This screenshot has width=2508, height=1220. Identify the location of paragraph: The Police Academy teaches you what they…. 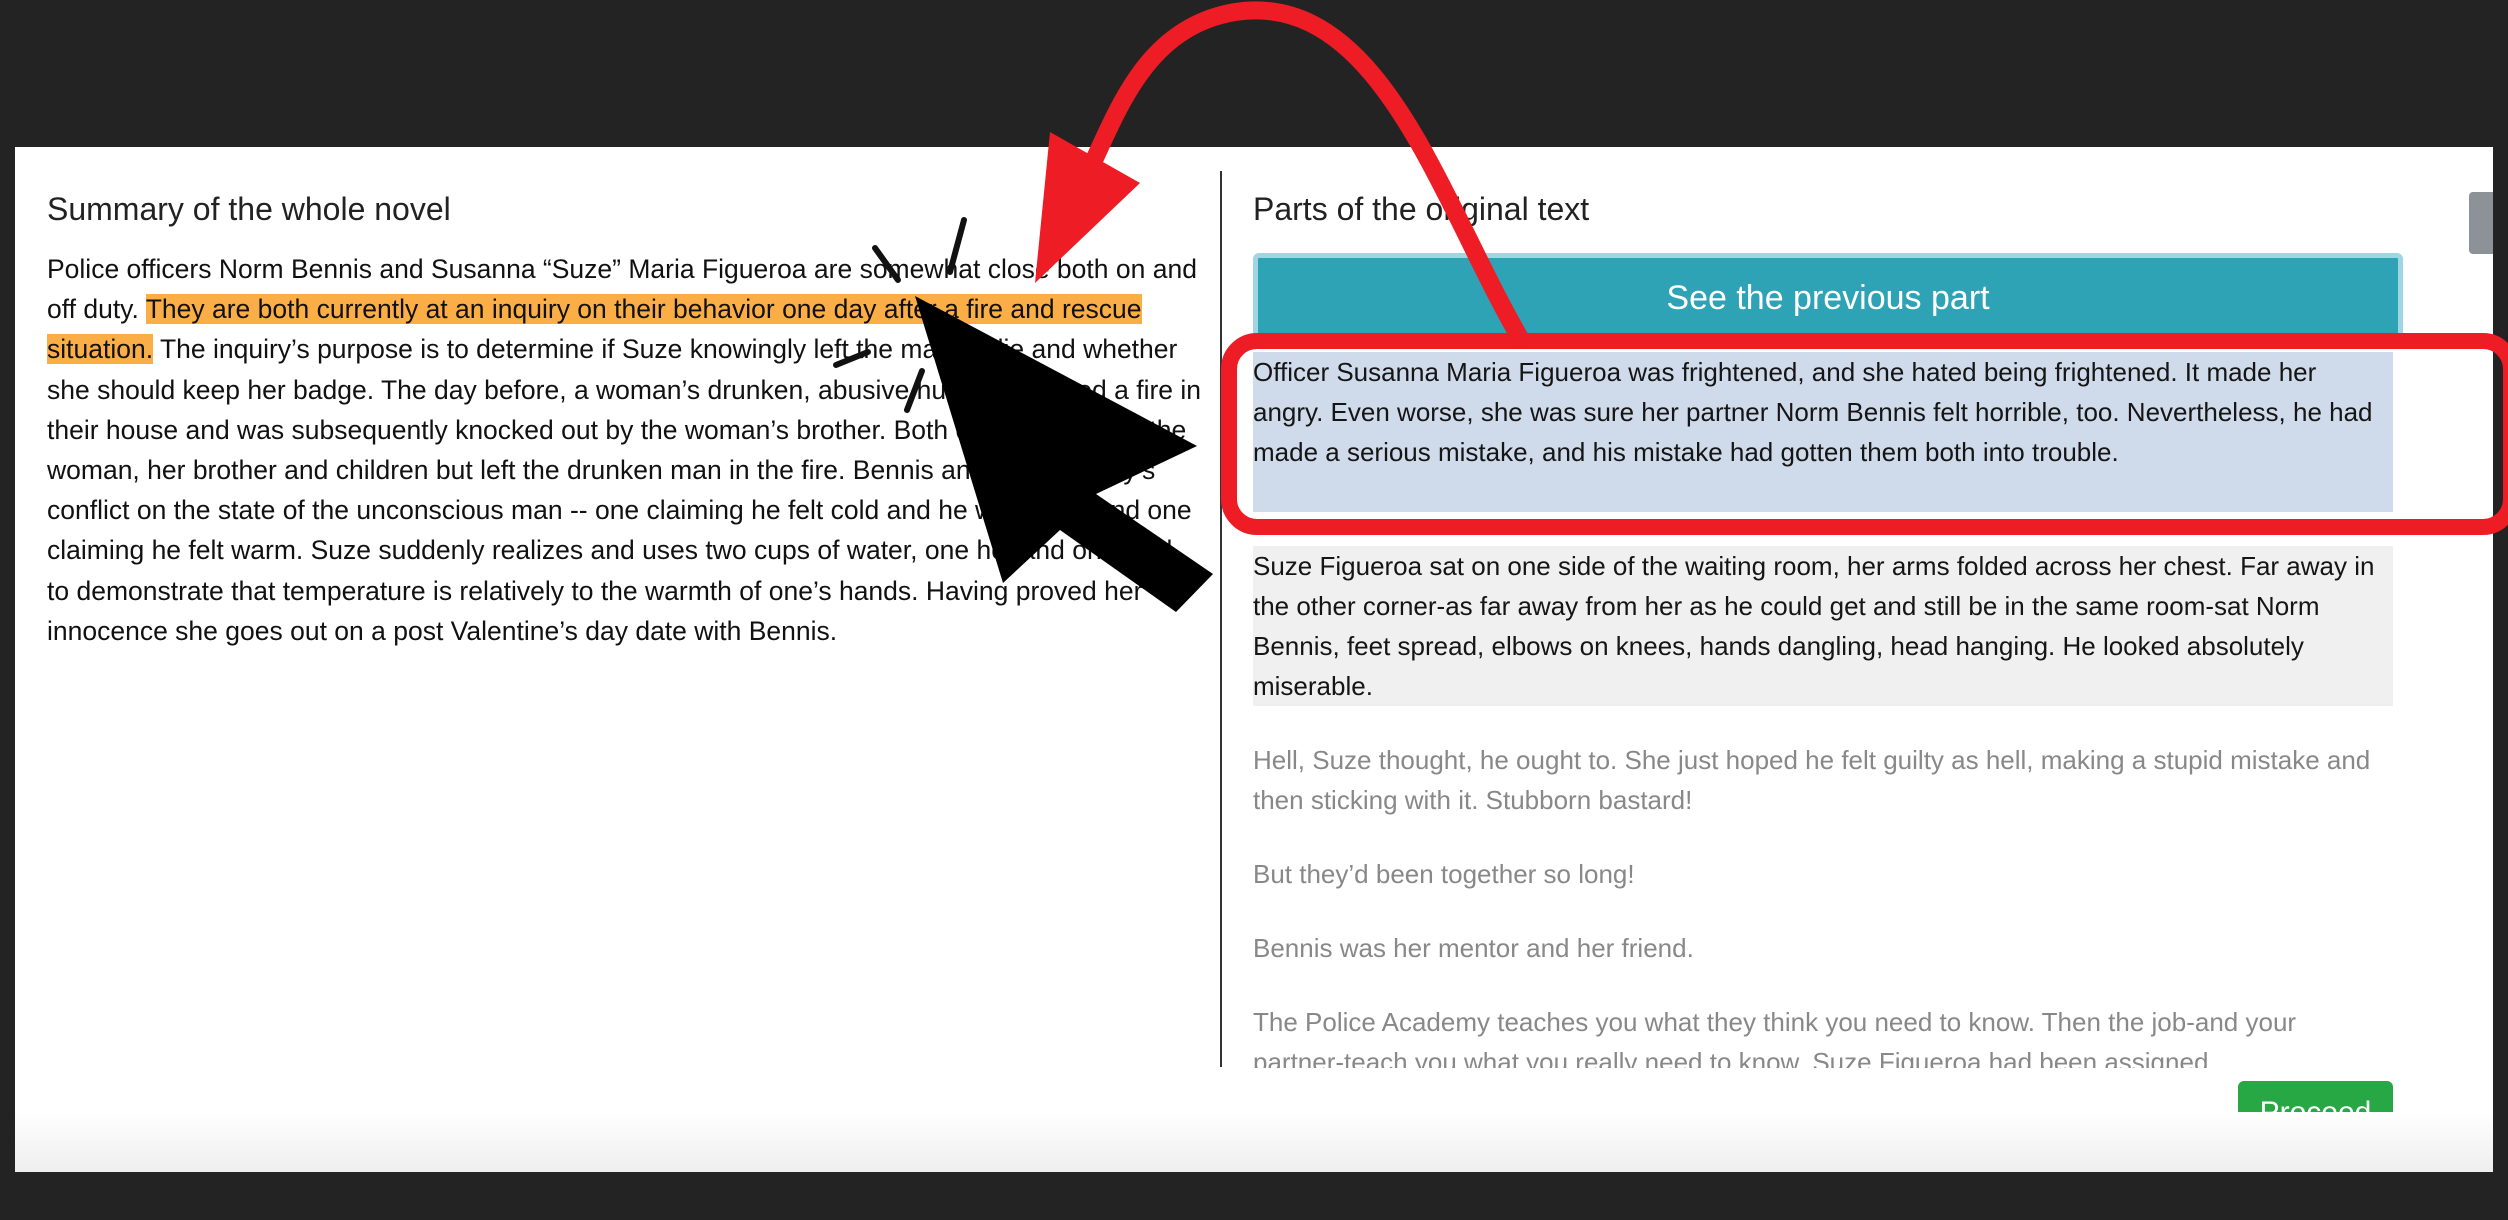
(1775, 1037).